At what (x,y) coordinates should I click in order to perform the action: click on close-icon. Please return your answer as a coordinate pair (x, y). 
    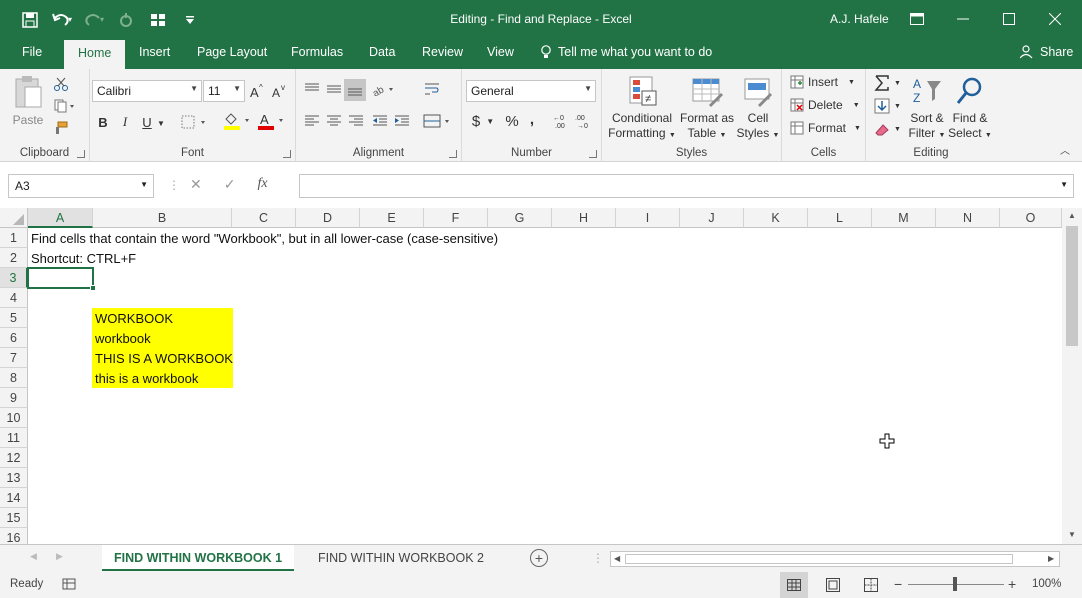
    Looking at the image, I should click on (1055, 19).